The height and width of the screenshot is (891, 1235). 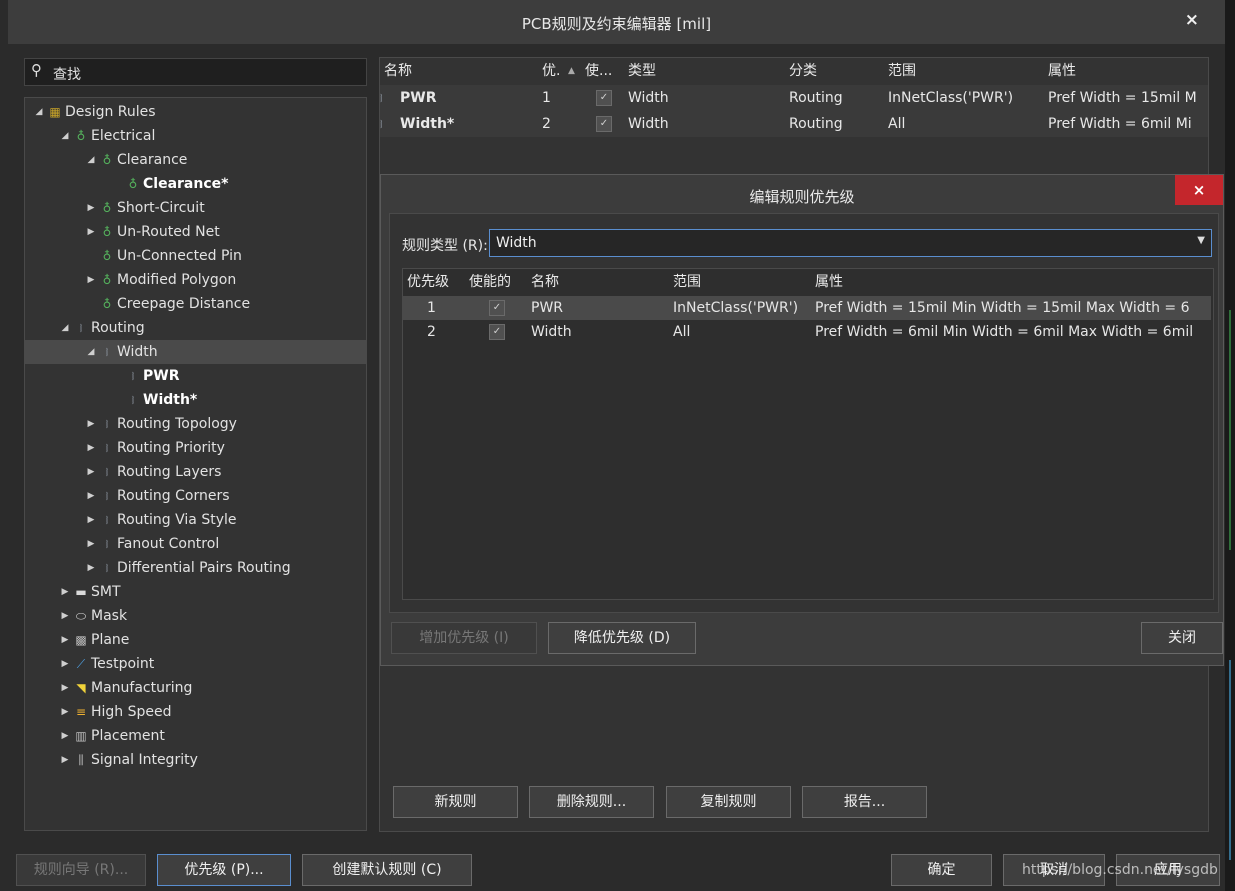 I want to click on col-header-enabled: 使能的, so click(x=490, y=282).